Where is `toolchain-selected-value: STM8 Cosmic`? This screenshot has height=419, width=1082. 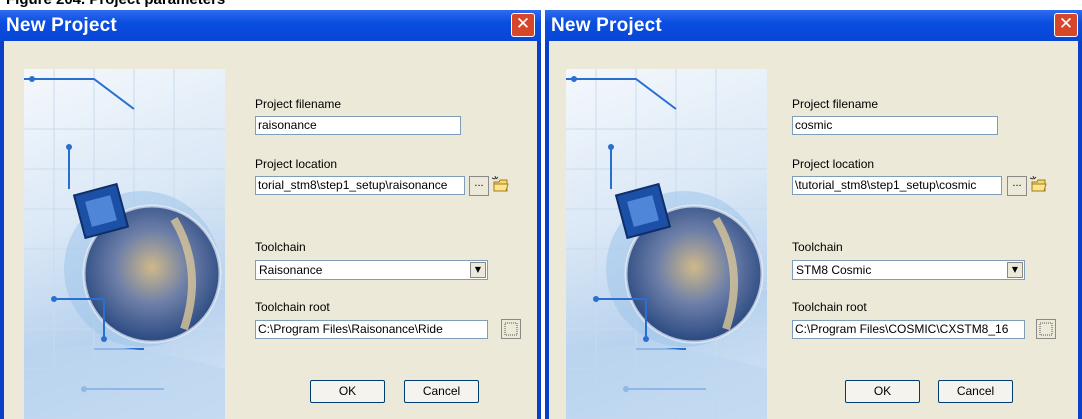 toolchain-selected-value: STM8 Cosmic is located at coordinates (834, 270).